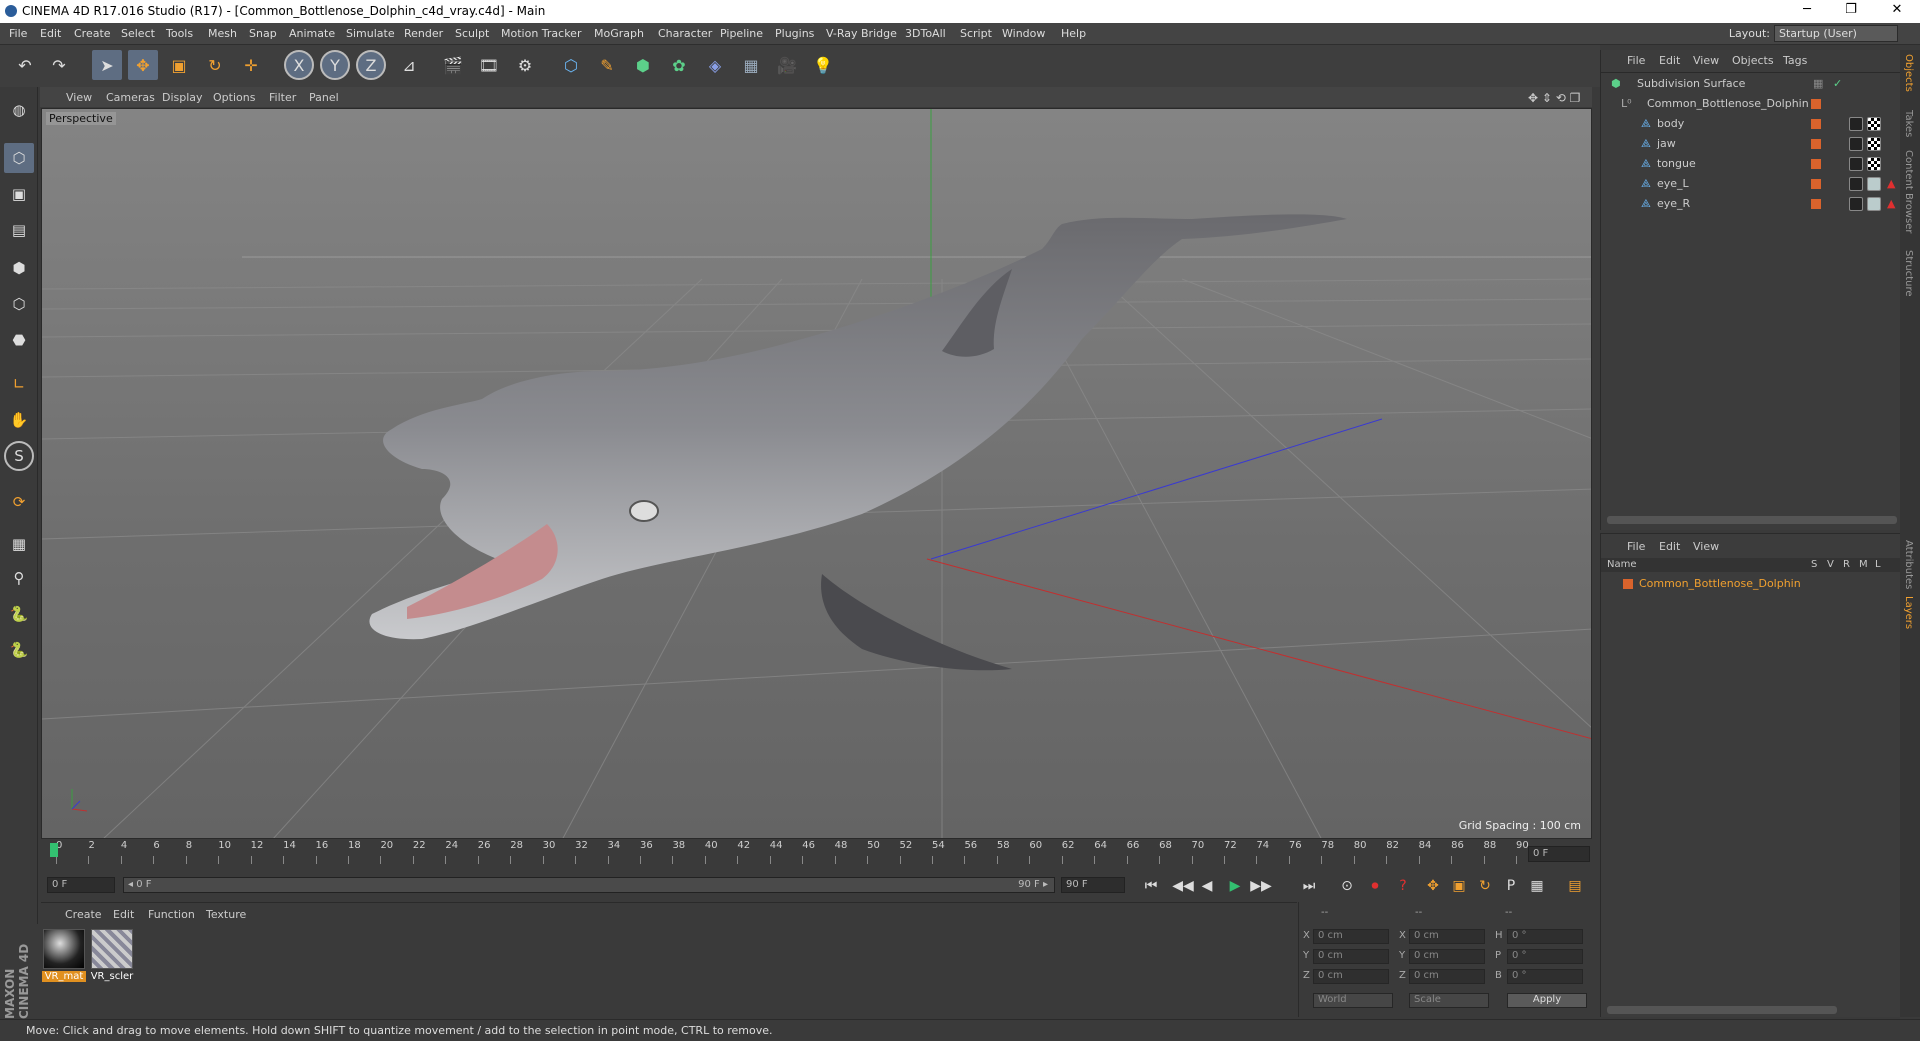  What do you see at coordinates (1545, 956) in the screenshot?
I see `rotation-p-field: 0 °` at bounding box center [1545, 956].